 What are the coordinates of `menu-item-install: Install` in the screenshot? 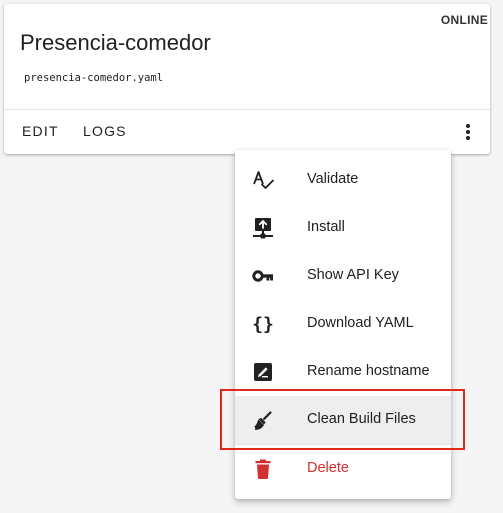 It's located at (343, 228).